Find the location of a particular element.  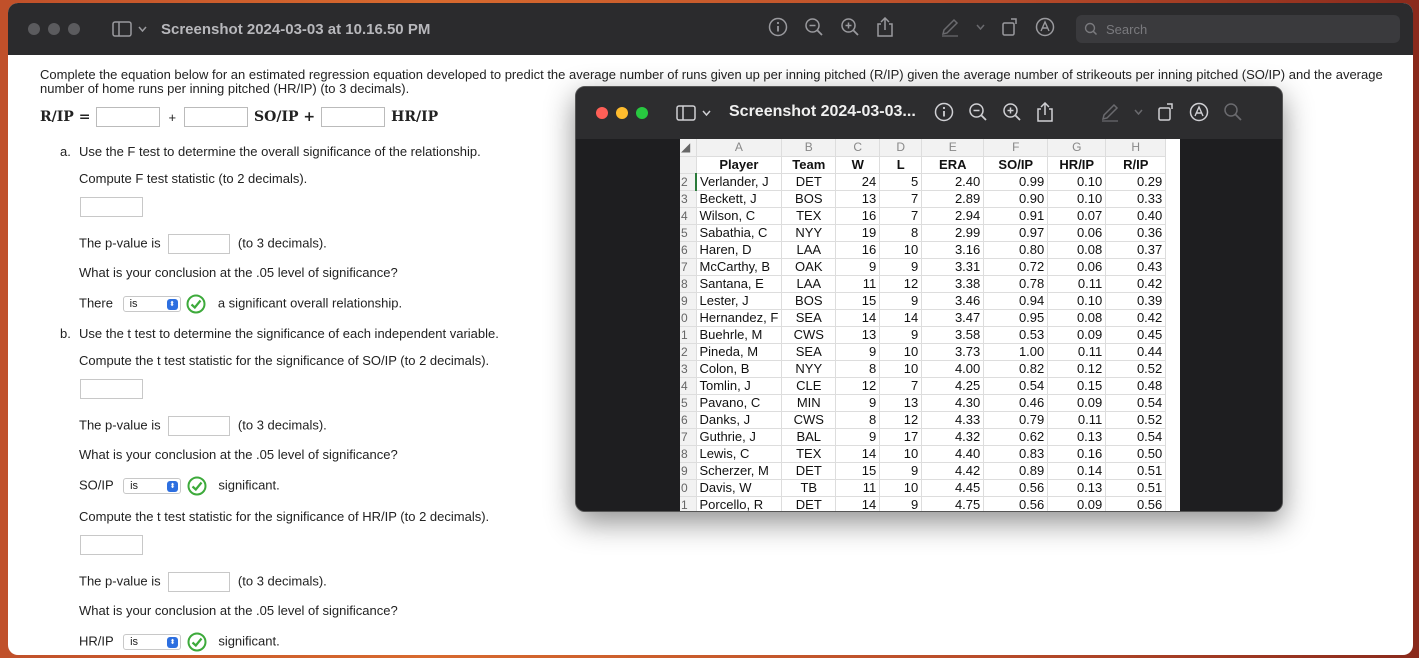

column-header: ERA is located at coordinates (953, 165).